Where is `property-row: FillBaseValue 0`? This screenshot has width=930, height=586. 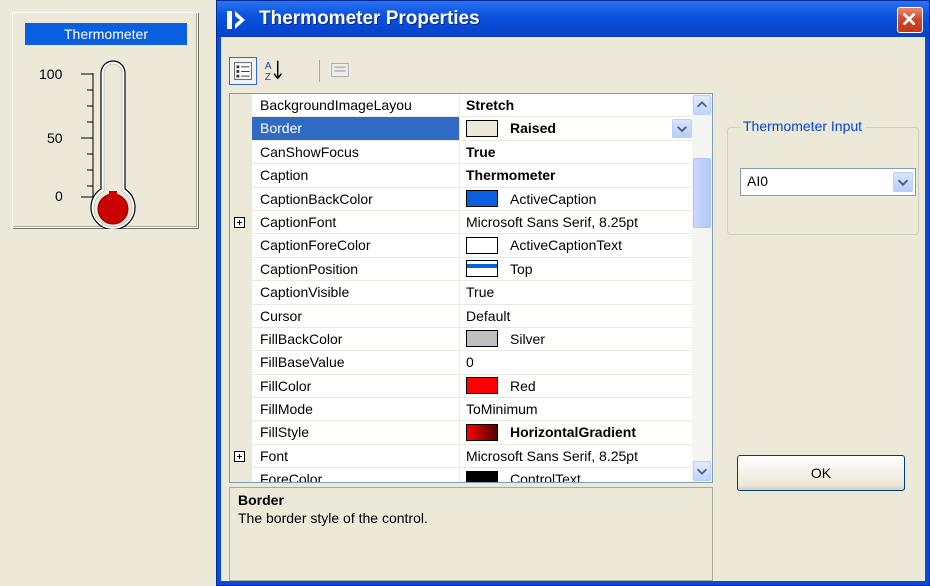 property-row: FillBaseValue 0 is located at coordinates (462, 363).